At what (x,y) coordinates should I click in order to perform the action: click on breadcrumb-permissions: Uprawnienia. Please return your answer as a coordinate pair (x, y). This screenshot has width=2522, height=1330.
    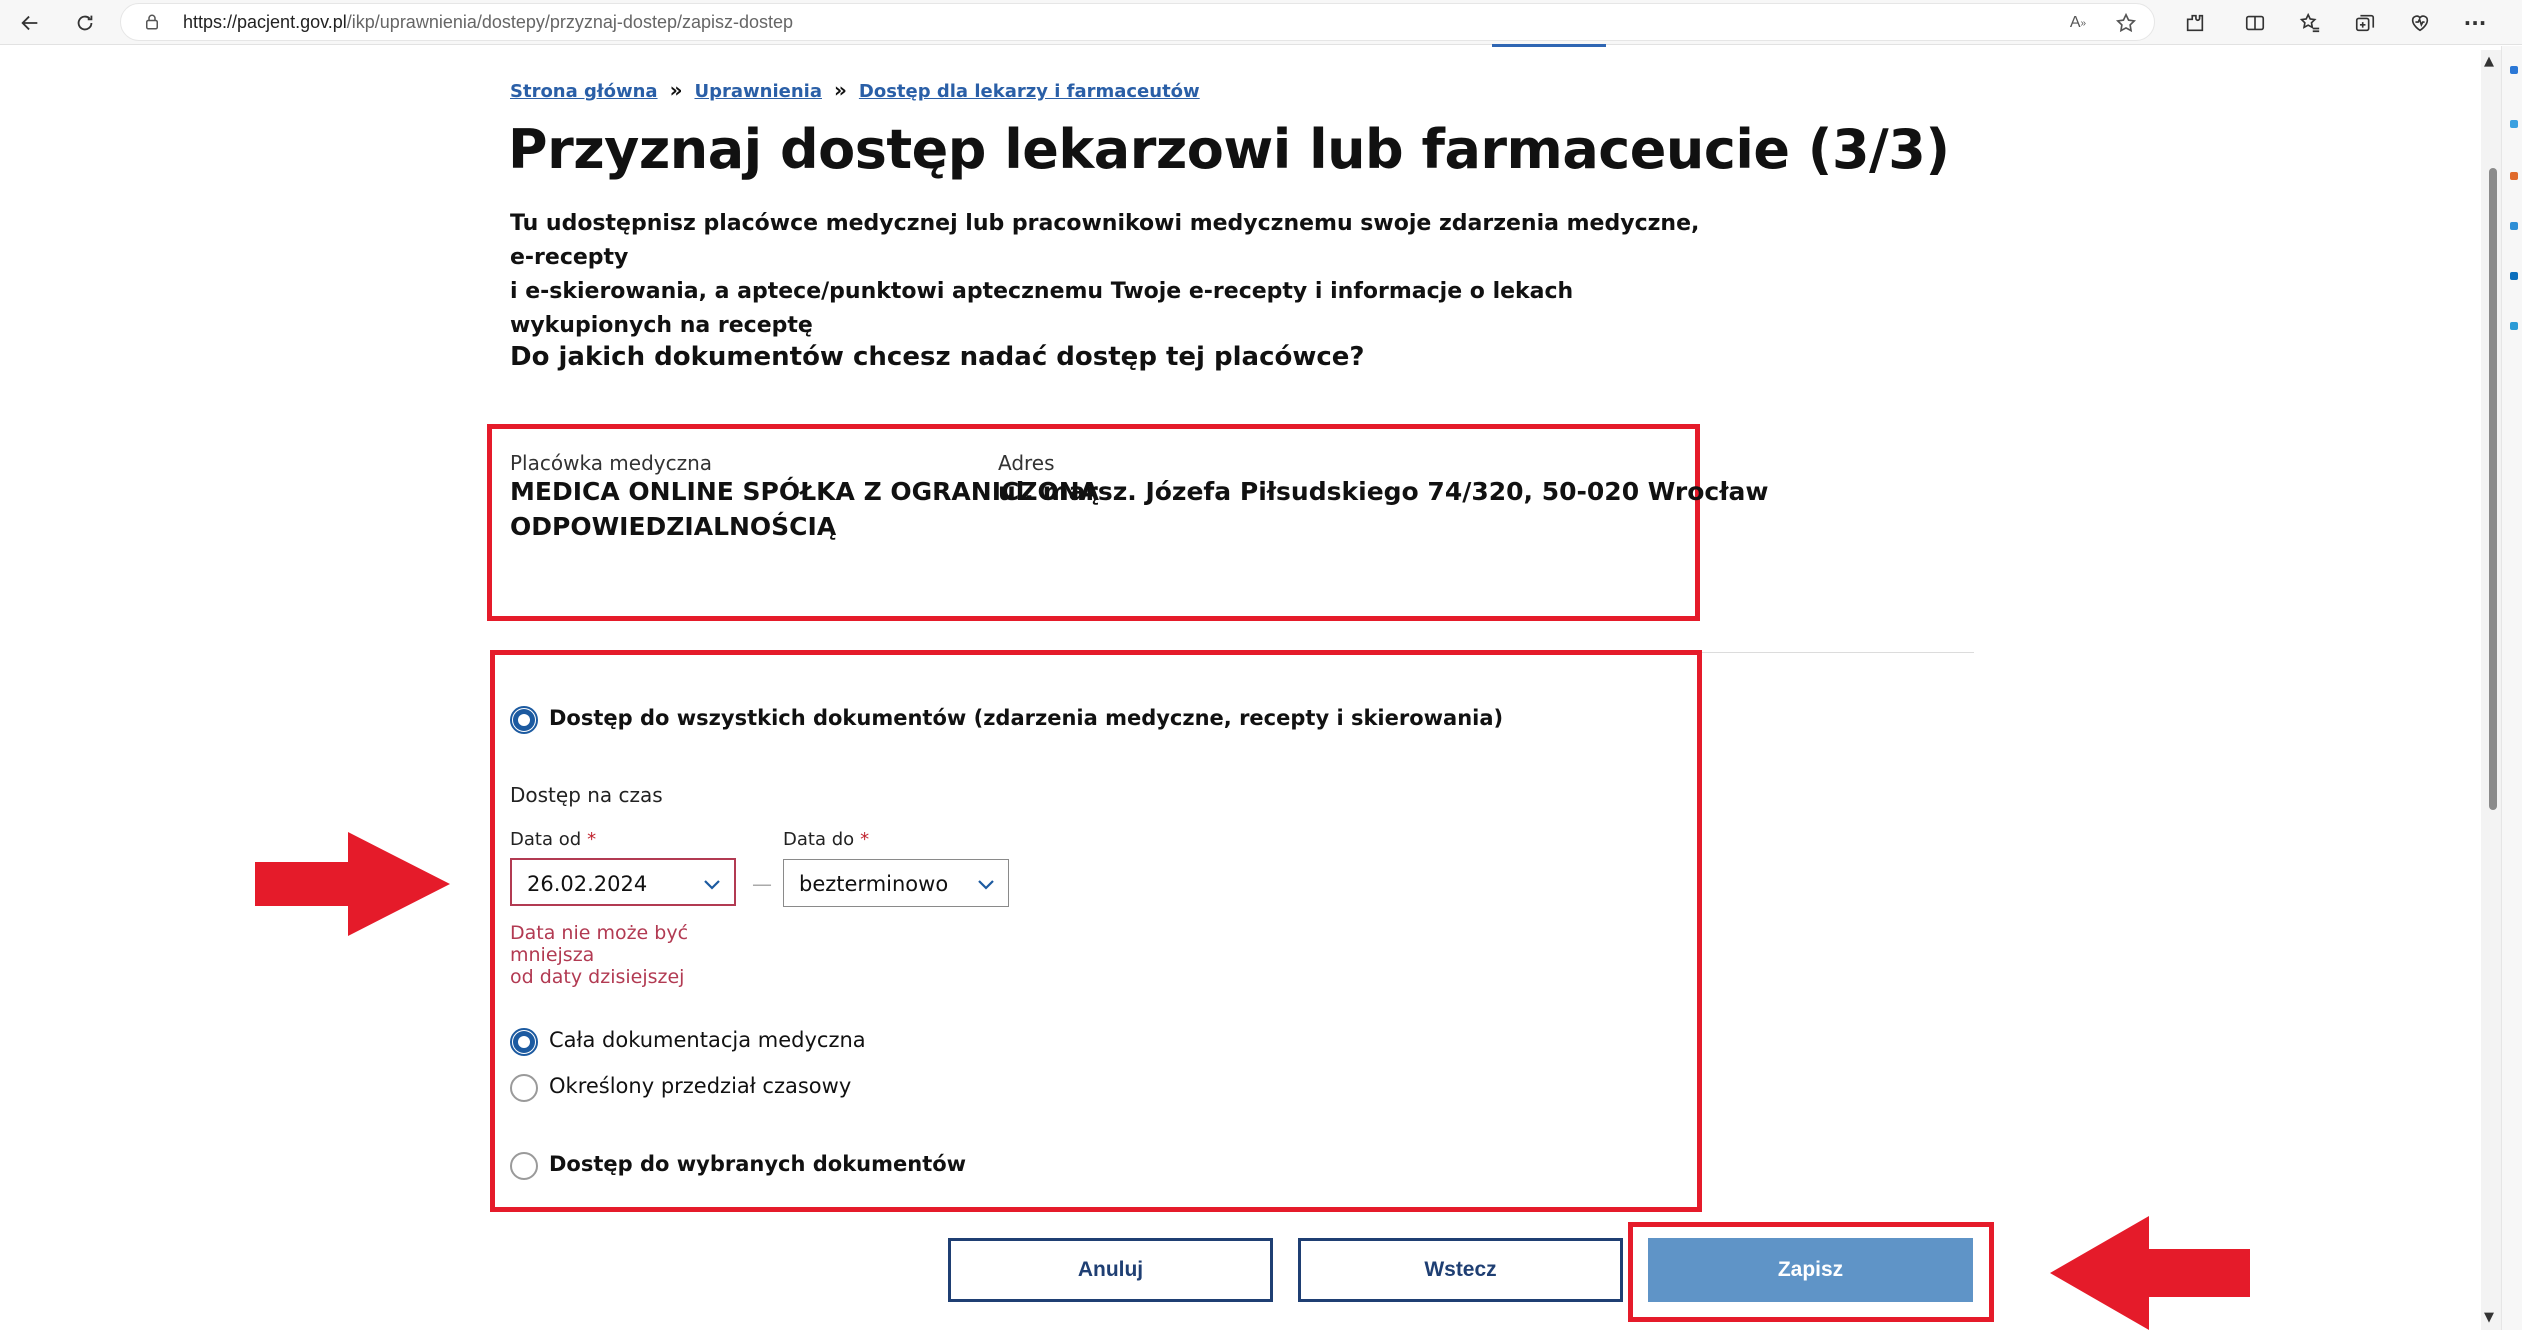
    Looking at the image, I should click on (757, 91).